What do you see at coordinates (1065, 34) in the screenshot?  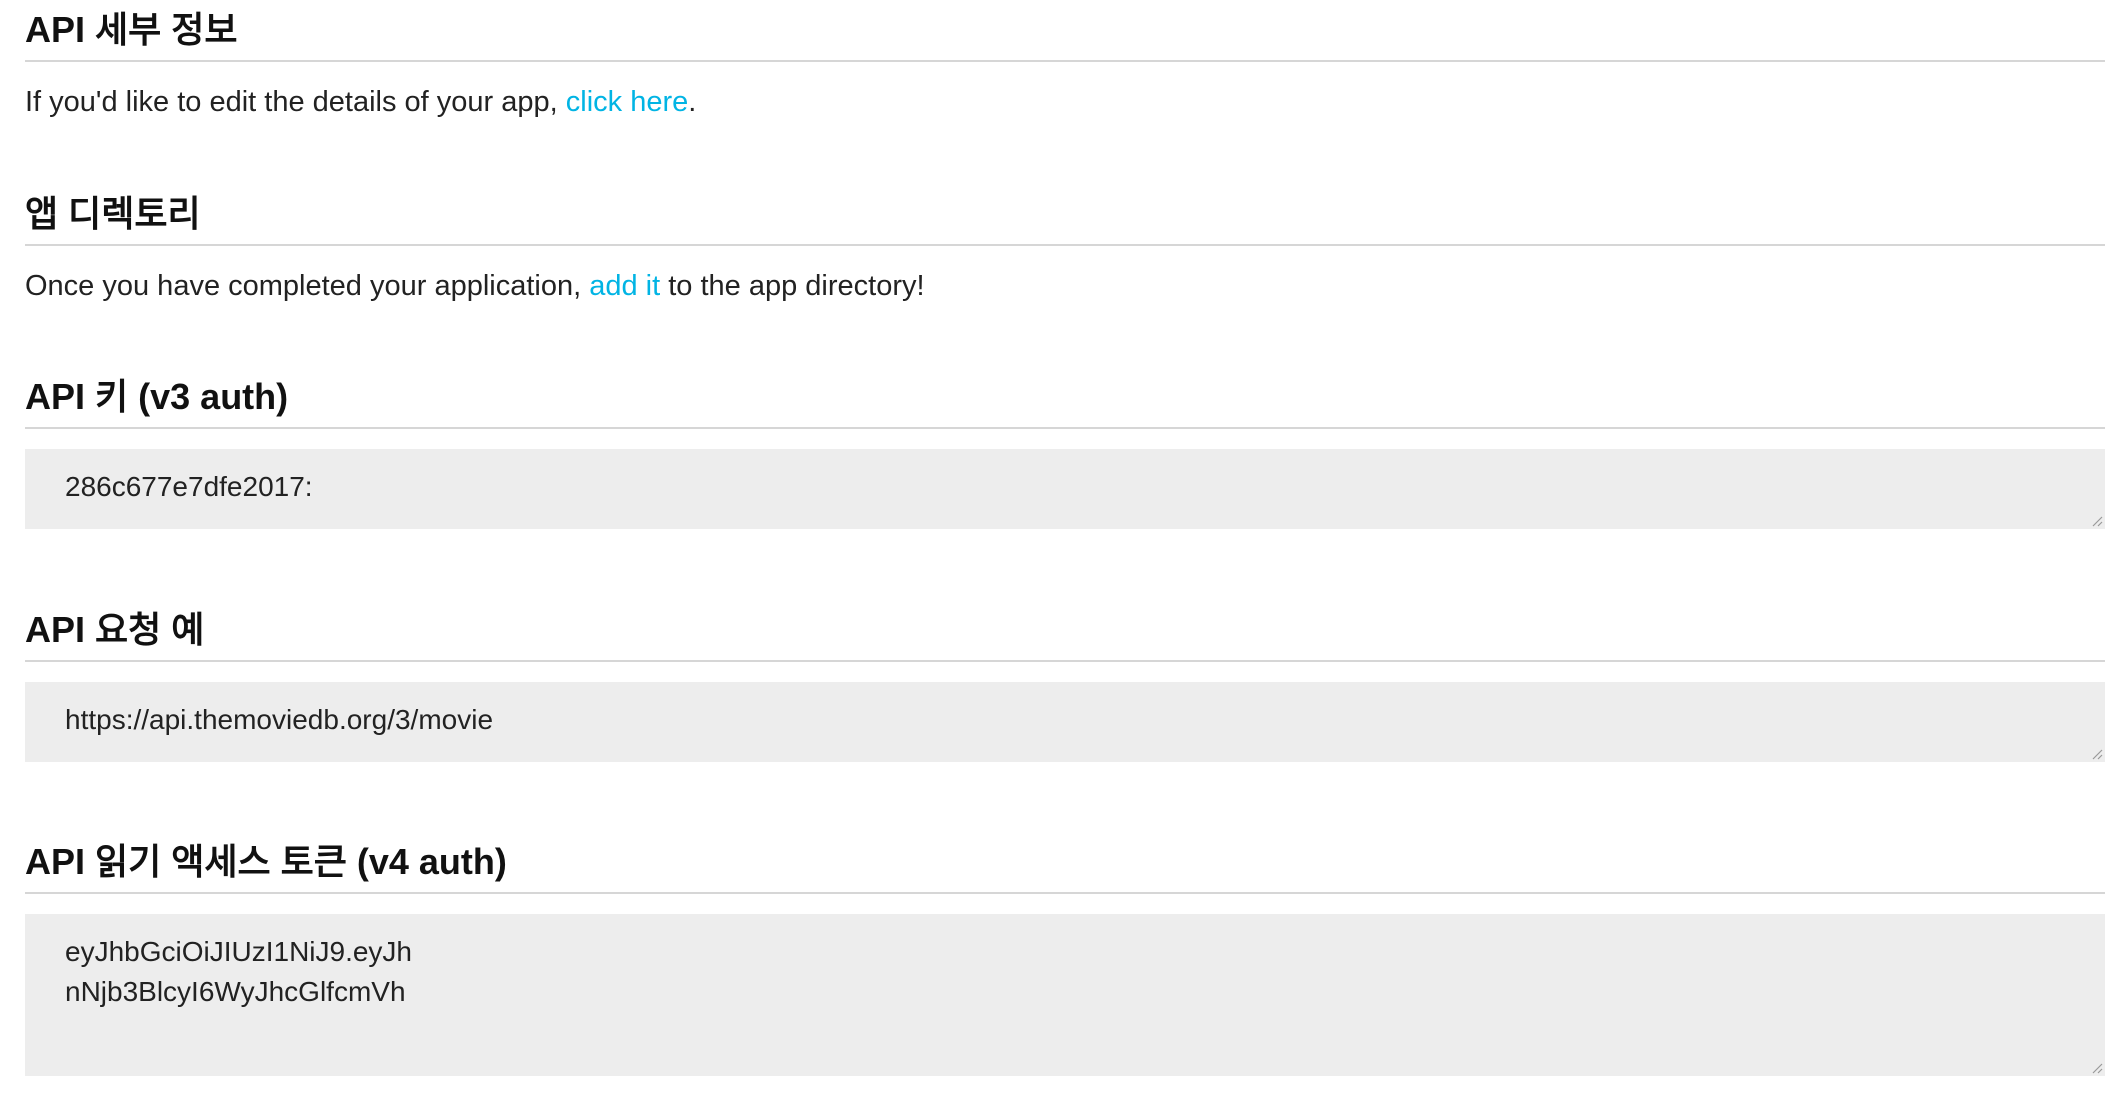 I see `api-details-title: API 세부 정보` at bounding box center [1065, 34].